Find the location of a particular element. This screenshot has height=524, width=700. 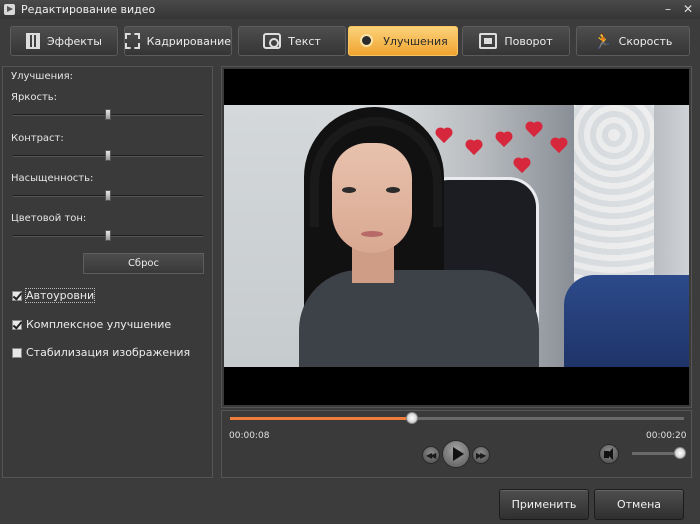

speaker-icon is located at coordinates (608, 454).